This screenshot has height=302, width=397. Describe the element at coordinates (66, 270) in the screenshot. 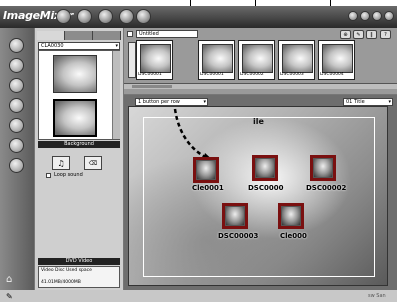

I see `disc-info-labels: Video Disc Used space` at that location.